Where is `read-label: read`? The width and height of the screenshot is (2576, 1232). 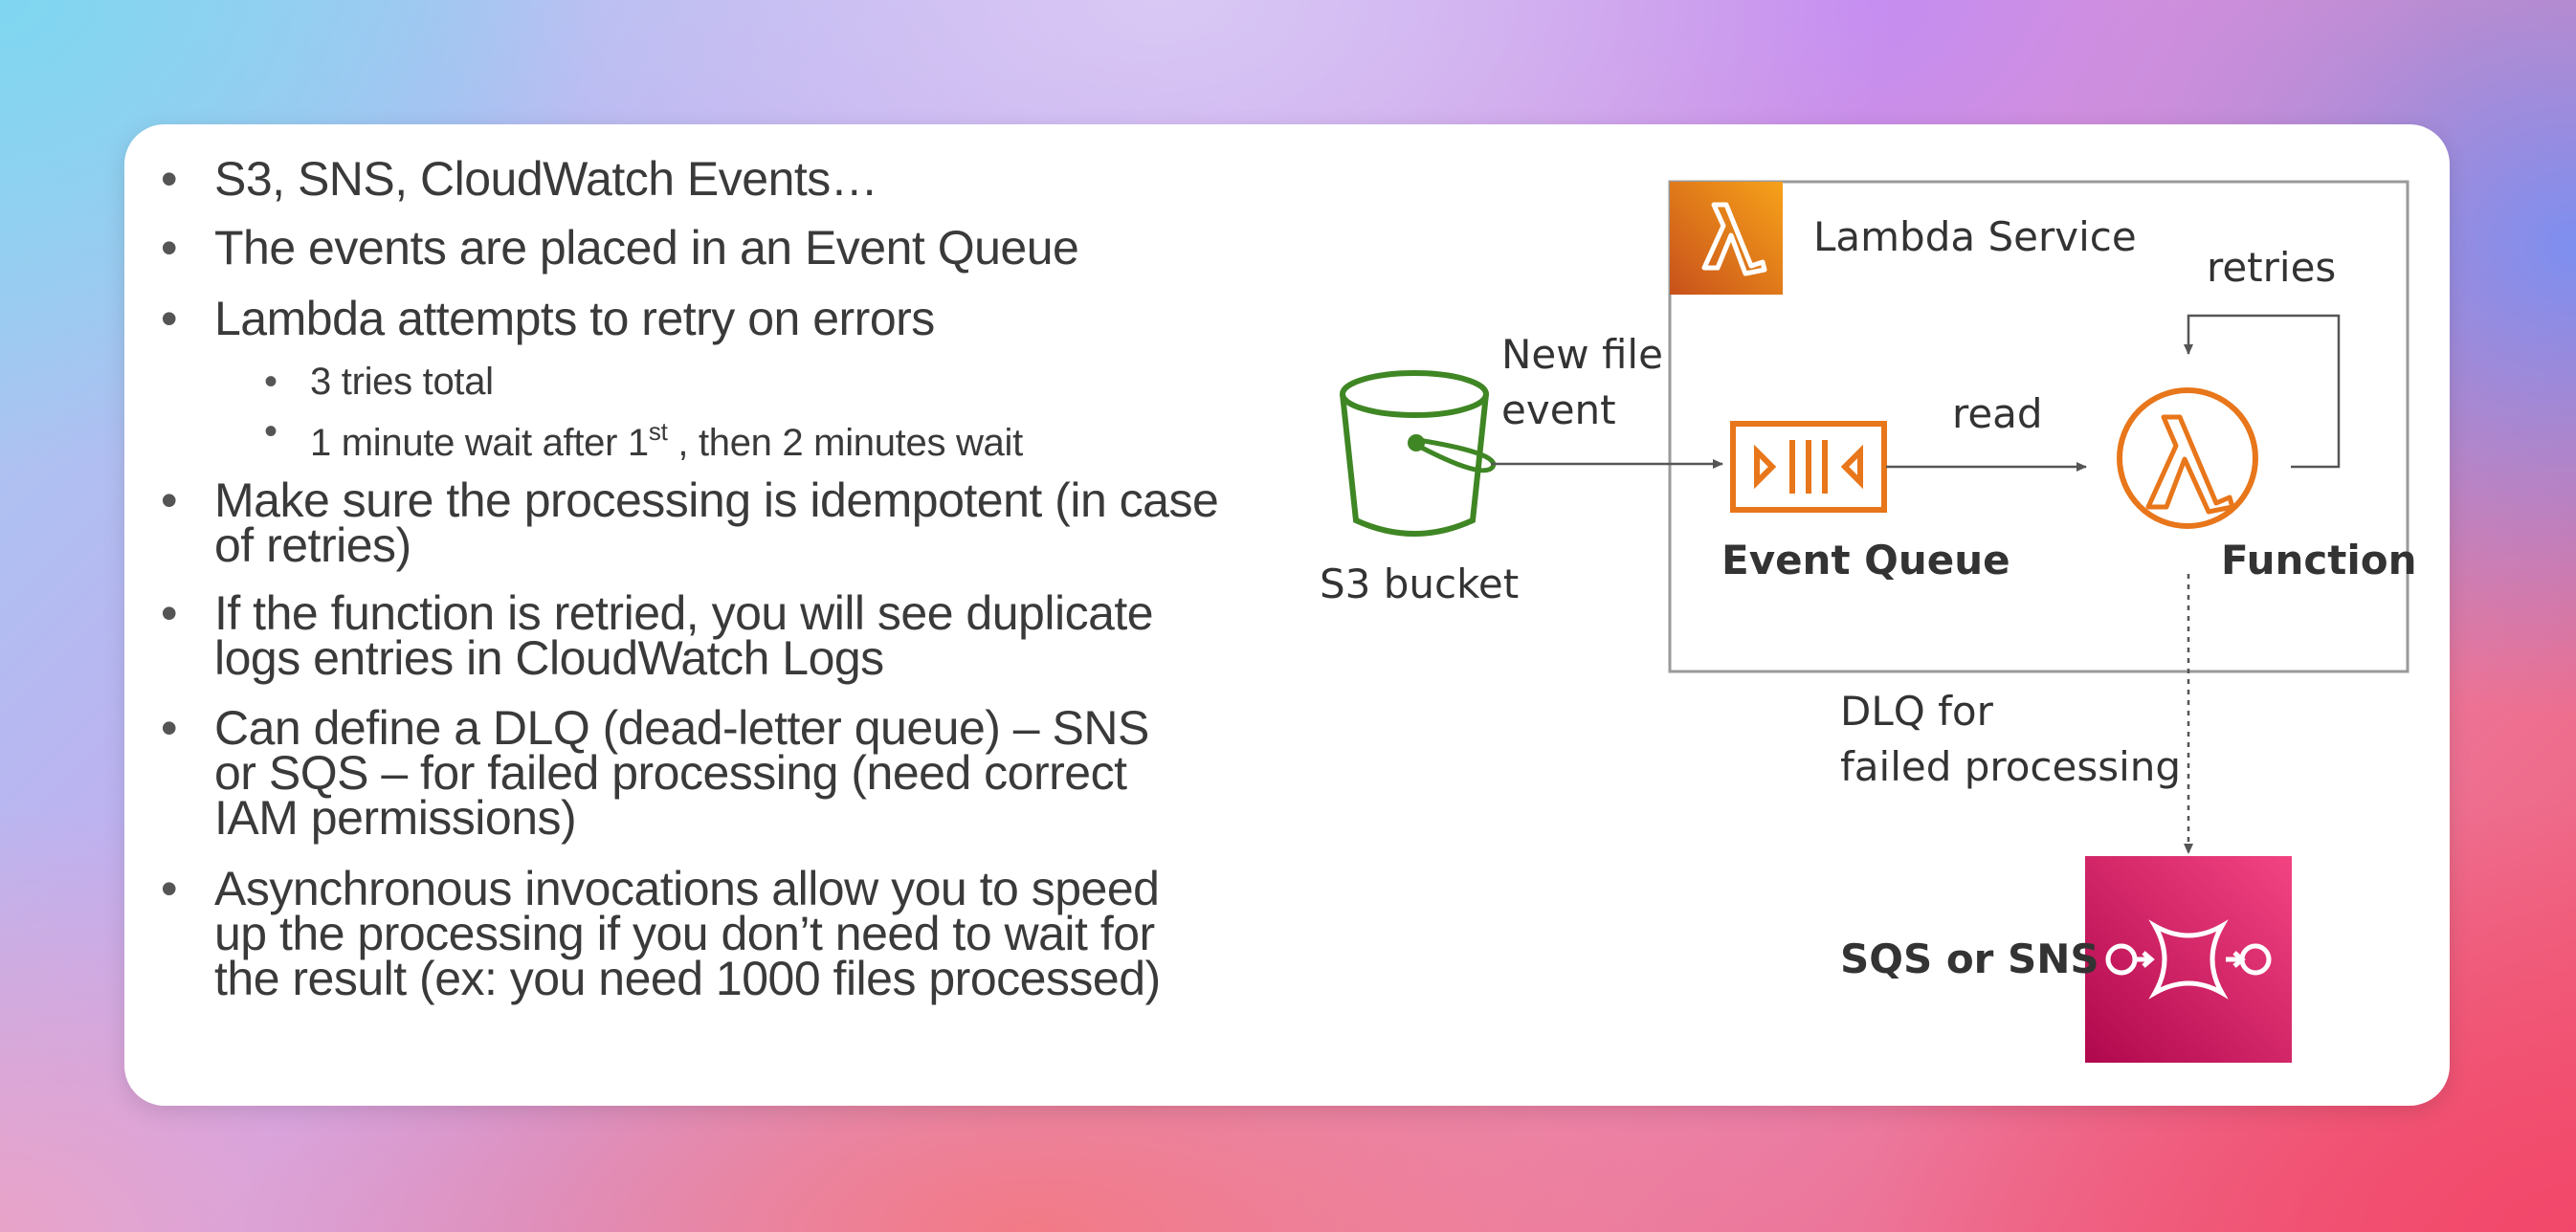 read-label: read is located at coordinates (1997, 413).